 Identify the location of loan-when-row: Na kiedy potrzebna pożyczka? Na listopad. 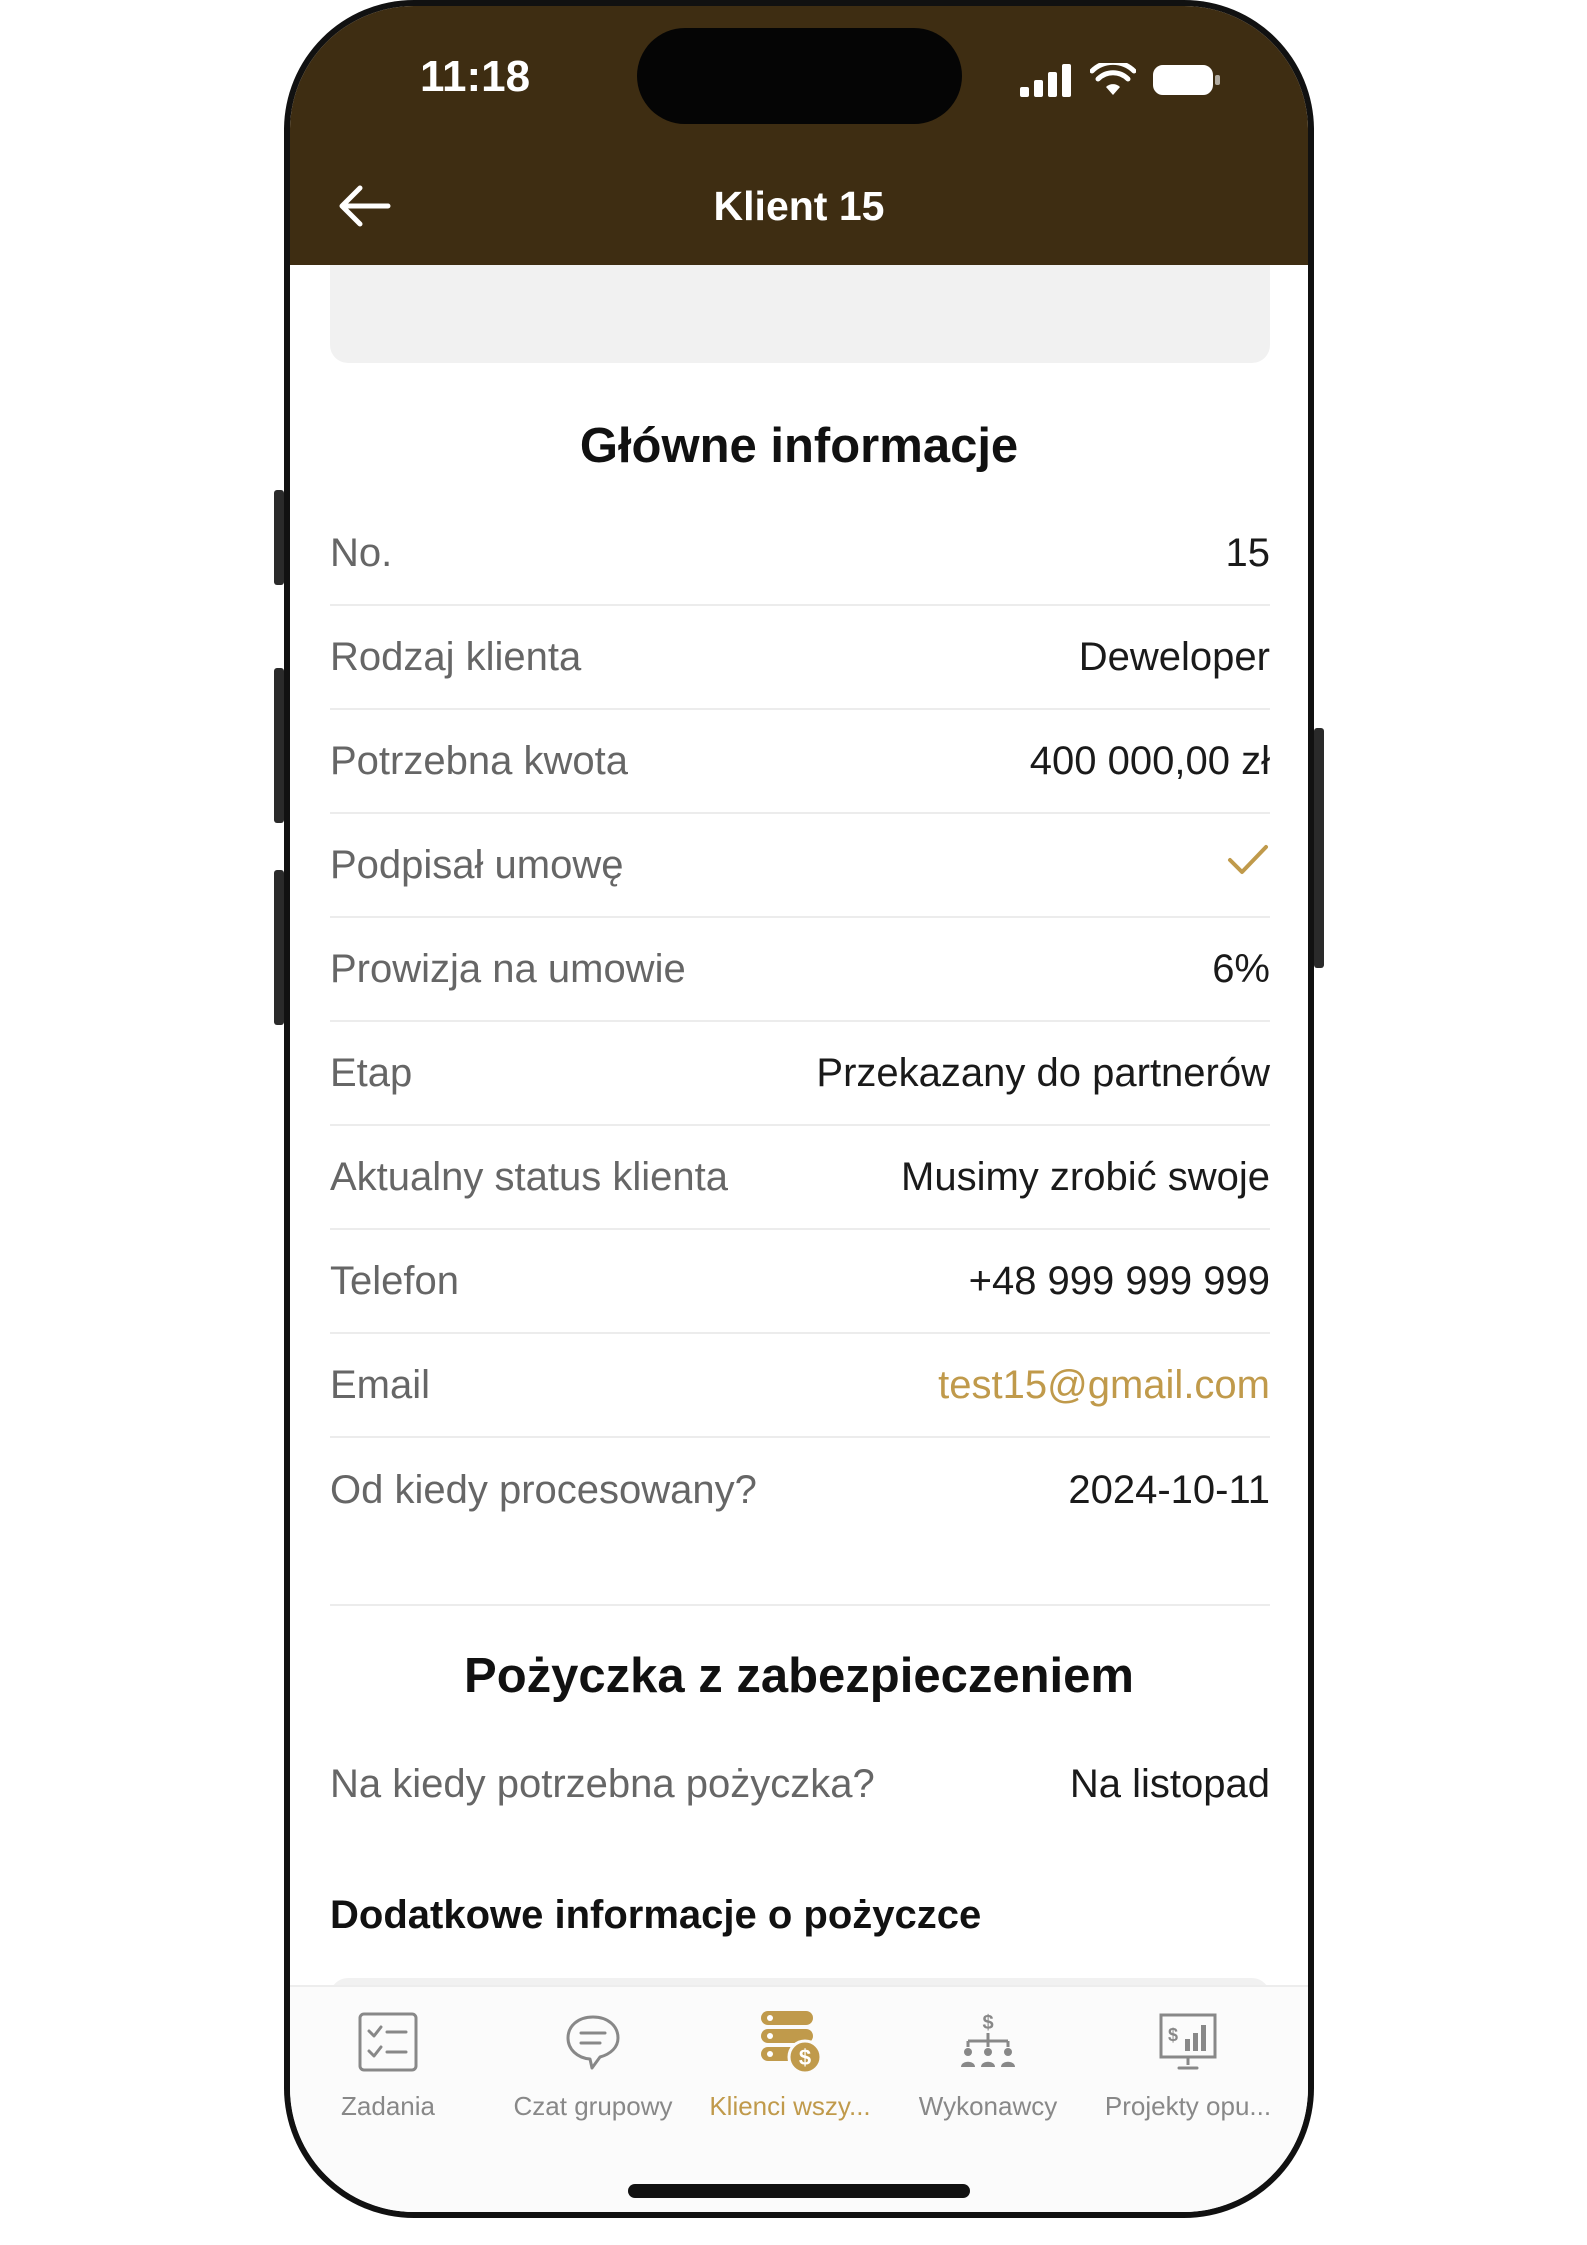
(800, 1784).